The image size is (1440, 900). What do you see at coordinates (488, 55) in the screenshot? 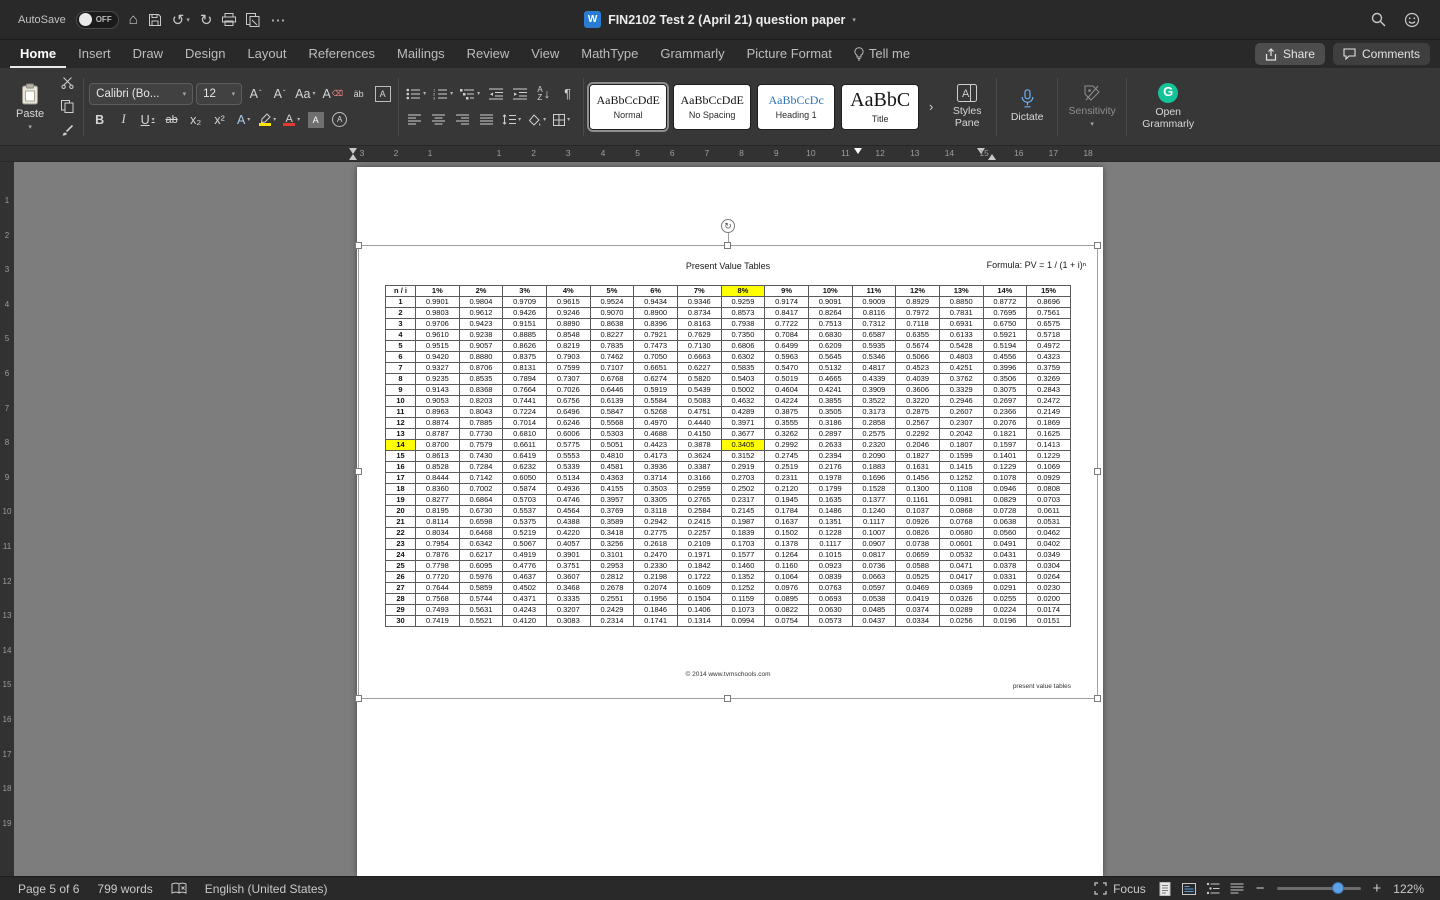
I see `tab-review: Review` at bounding box center [488, 55].